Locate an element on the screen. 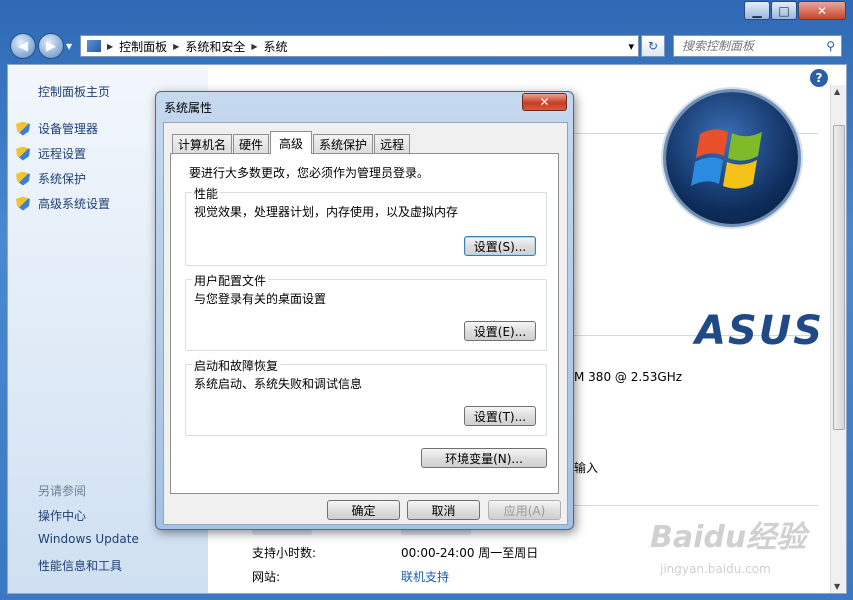  user-profiles-title: 用户配置文件 is located at coordinates (230, 280).